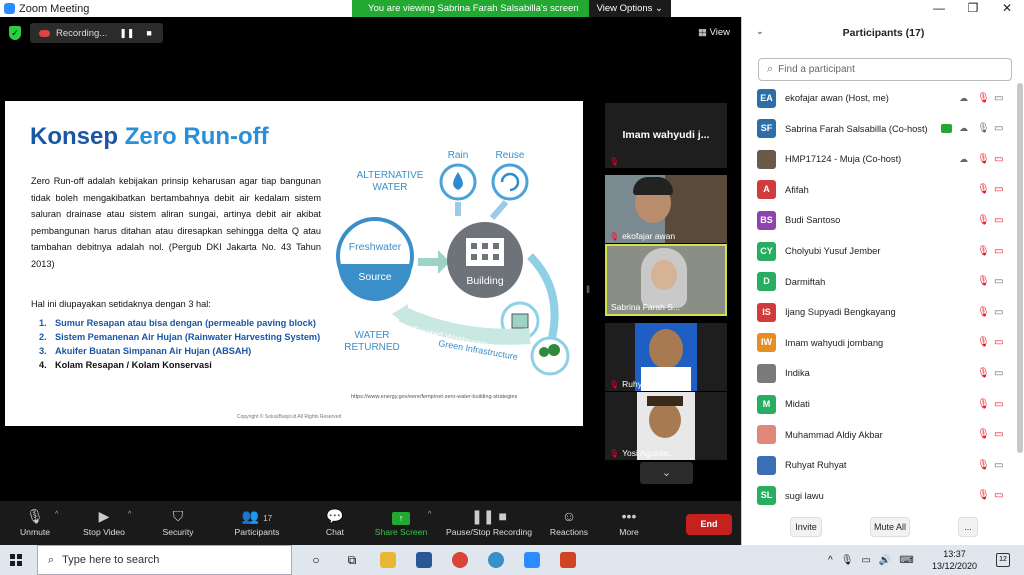  Describe the element at coordinates (983, 128) in the screenshot. I see `mic-on-icon: 🎙` at that location.